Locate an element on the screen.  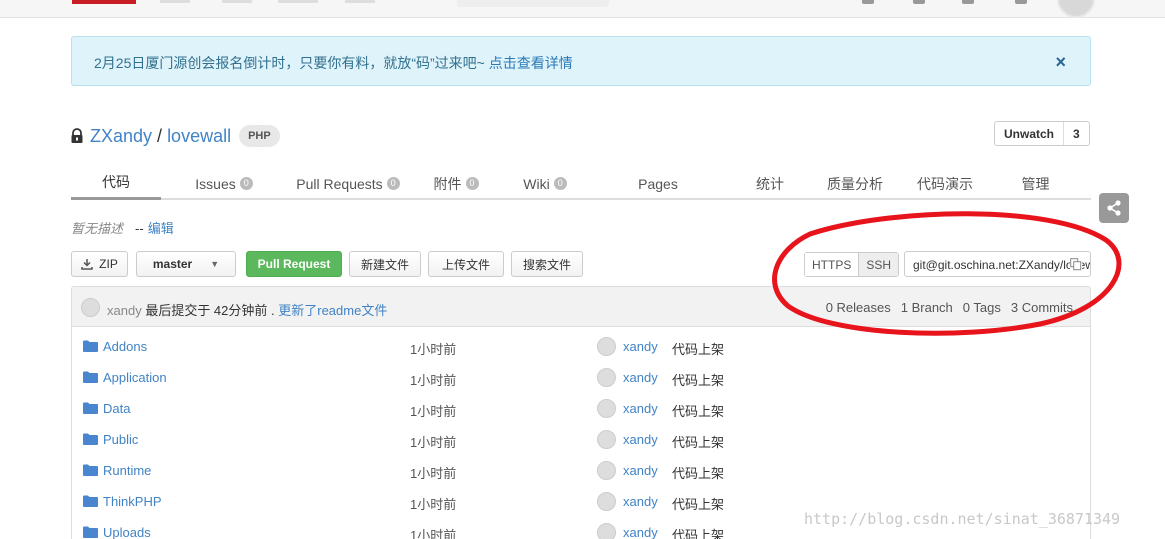
tab-label: 统计 is located at coordinates (770, 183).